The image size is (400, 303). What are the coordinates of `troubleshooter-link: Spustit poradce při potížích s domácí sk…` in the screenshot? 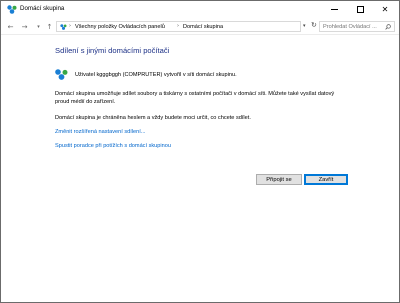 It's located at (113, 146).